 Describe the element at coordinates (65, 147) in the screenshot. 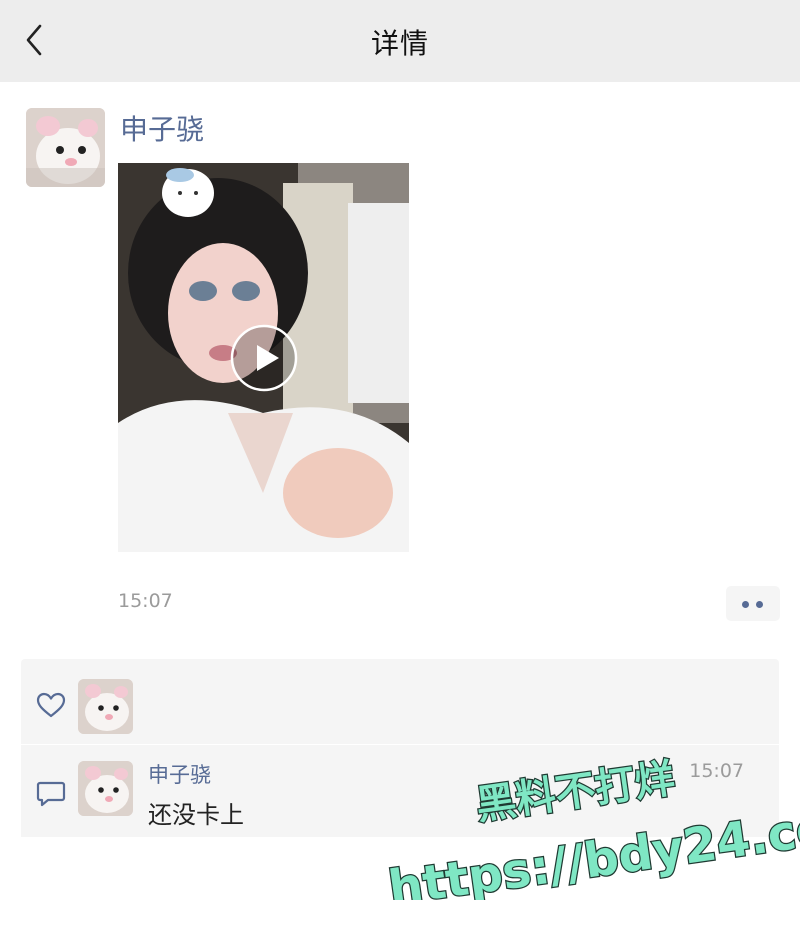

I see `author-avatar` at that location.